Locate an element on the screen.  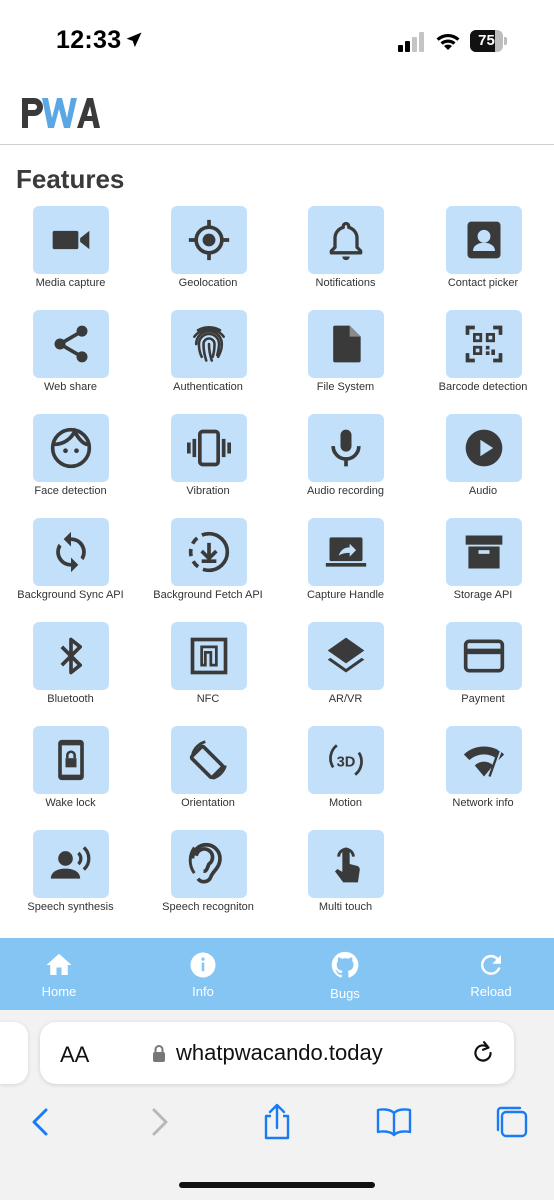
feature-label: Notifications is located at coordinates (345, 283).